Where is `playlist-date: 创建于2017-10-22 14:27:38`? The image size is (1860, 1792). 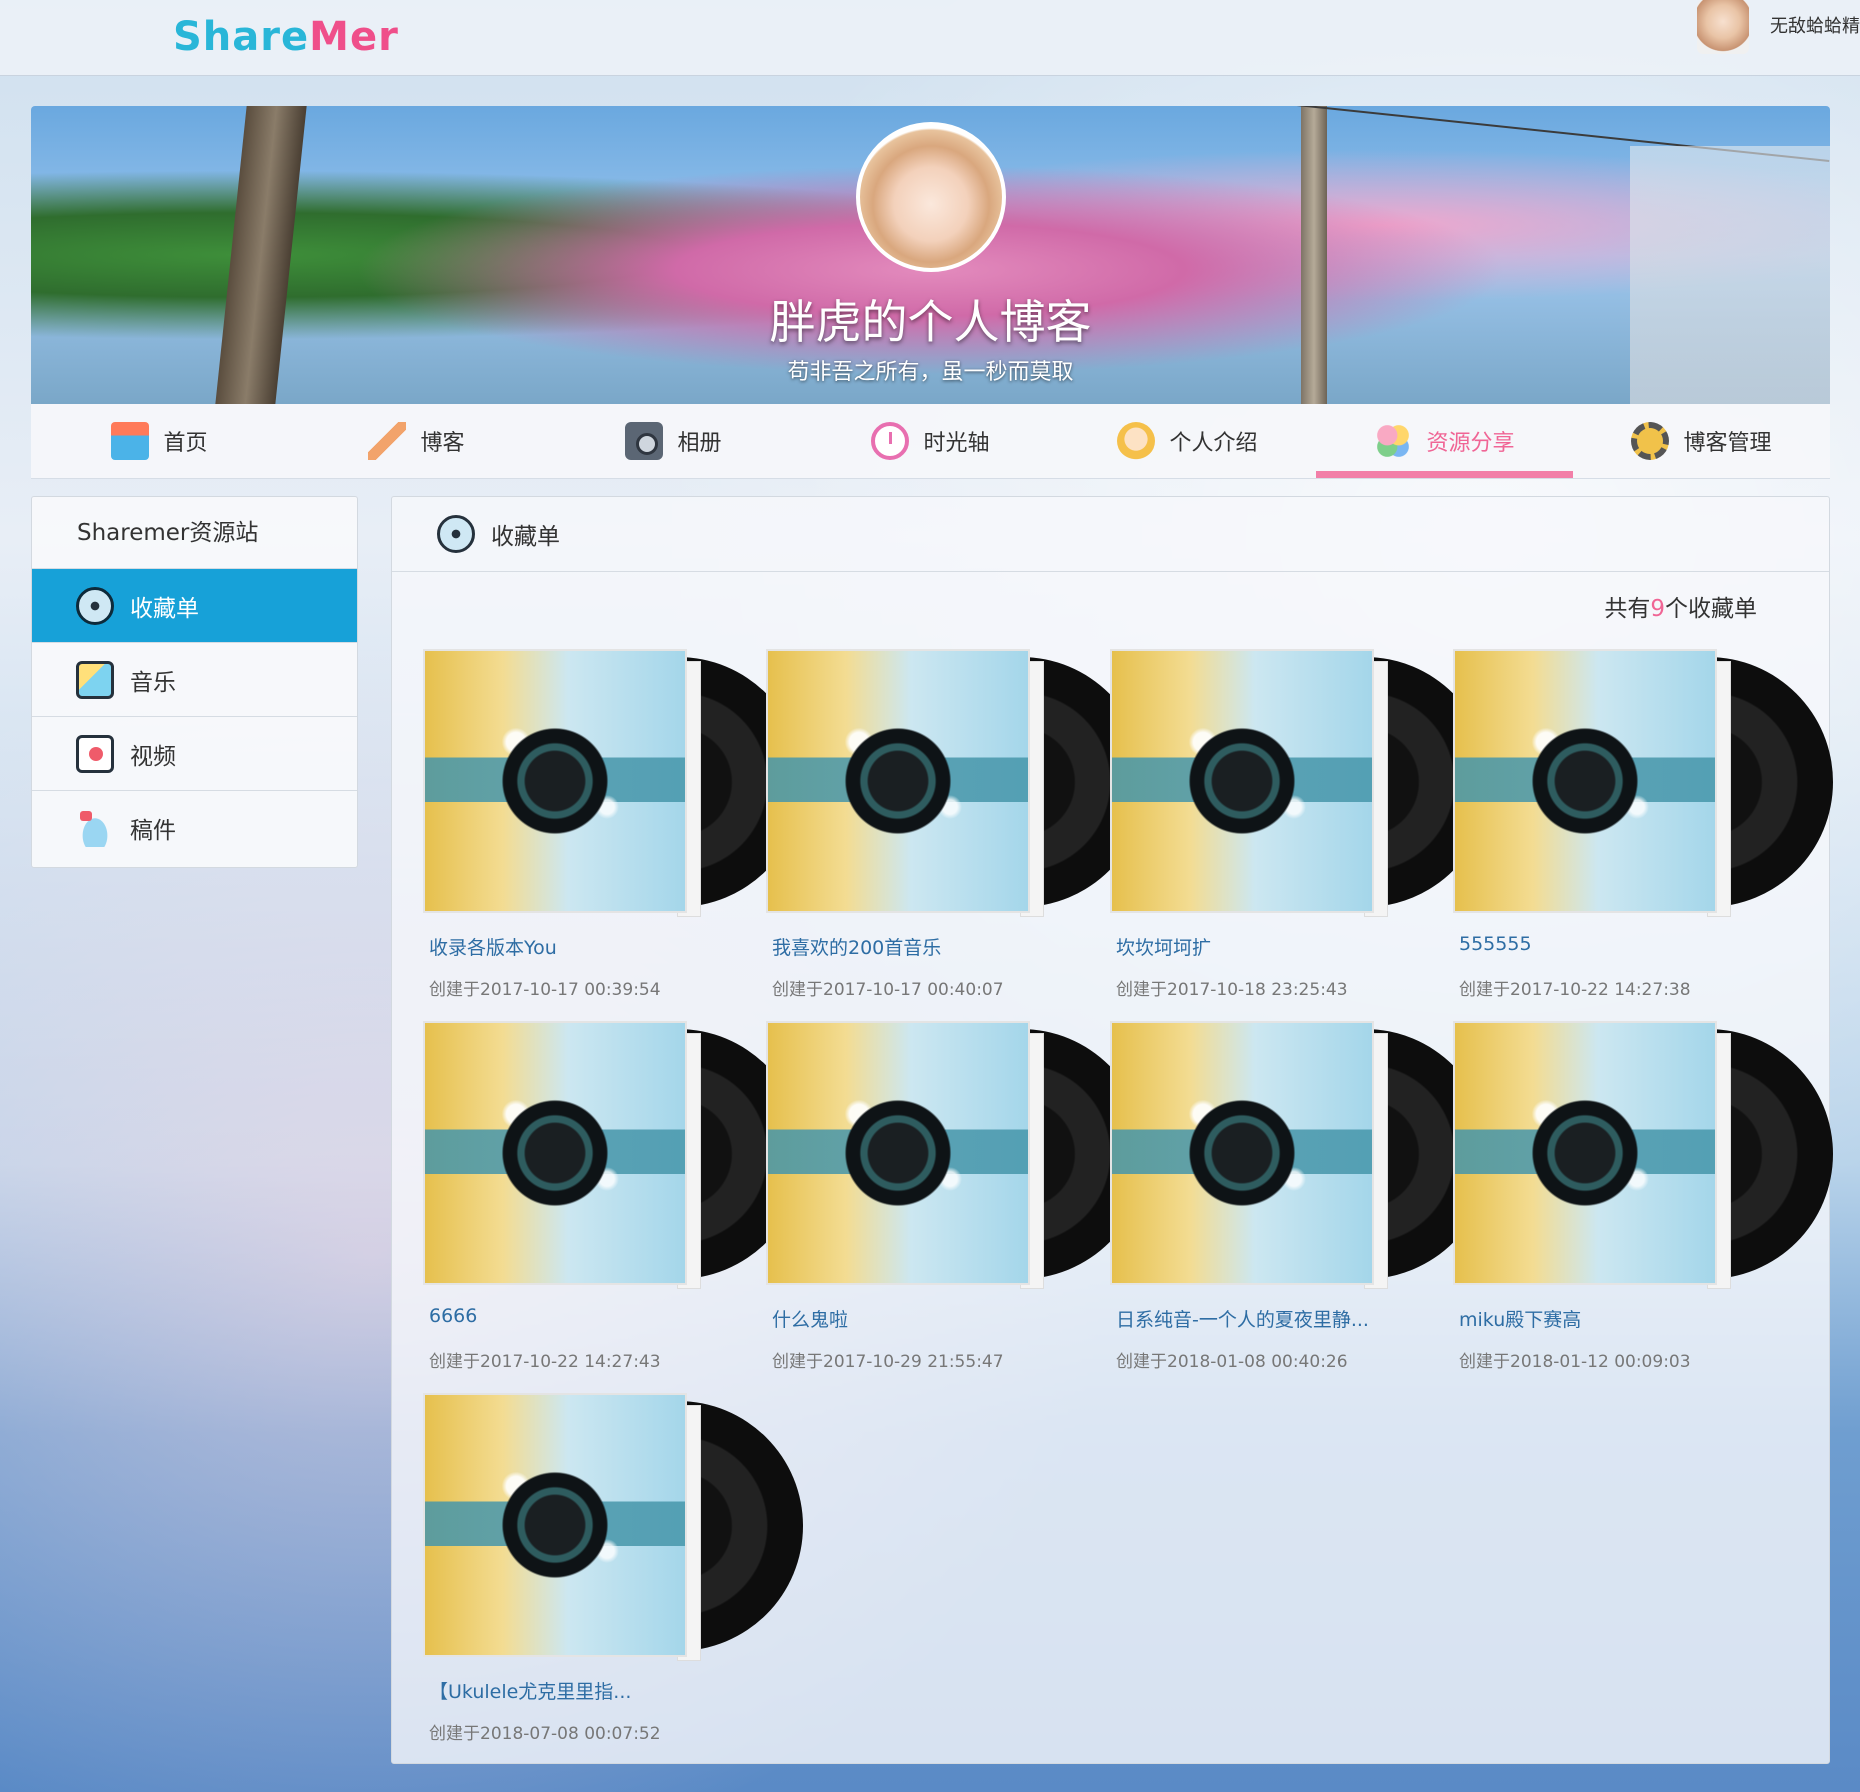
playlist-date: 创建于2017-10-22 14:27:38 is located at coordinates (1575, 990).